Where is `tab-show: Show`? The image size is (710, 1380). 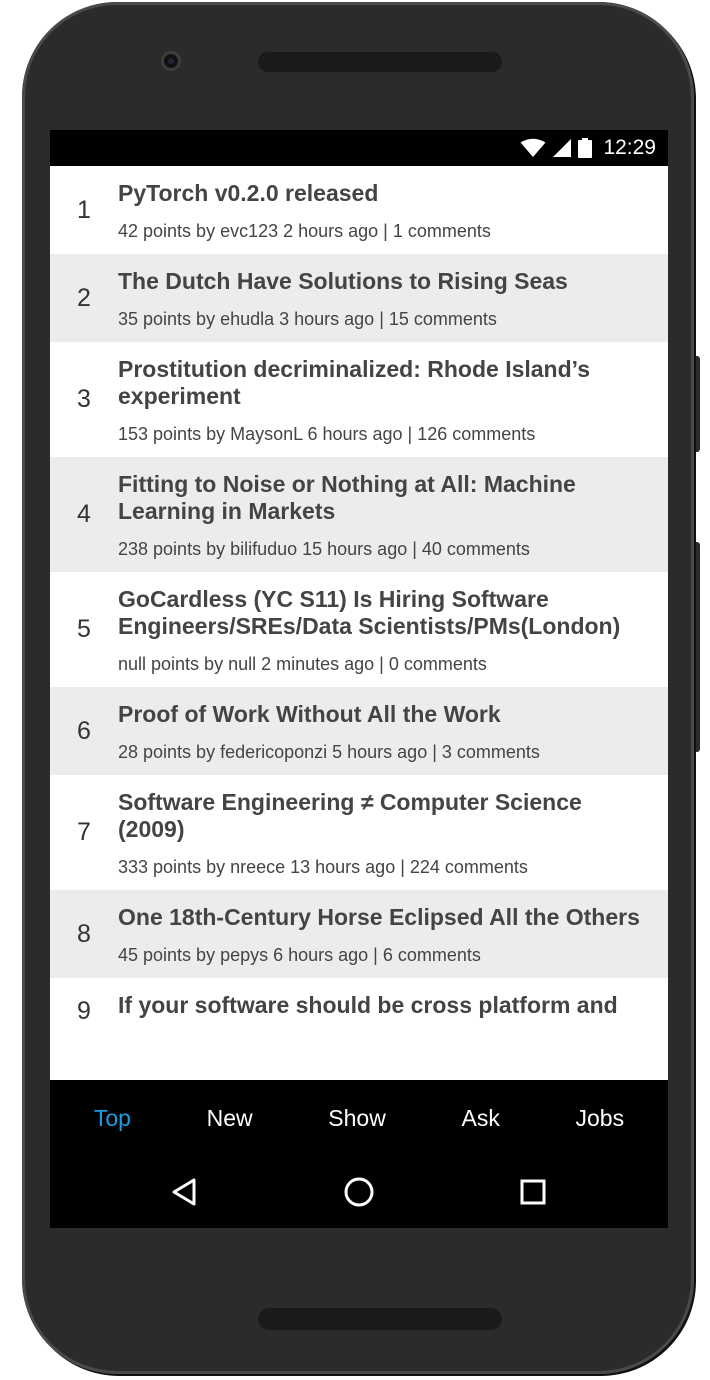
tab-show: Show is located at coordinates (357, 1118).